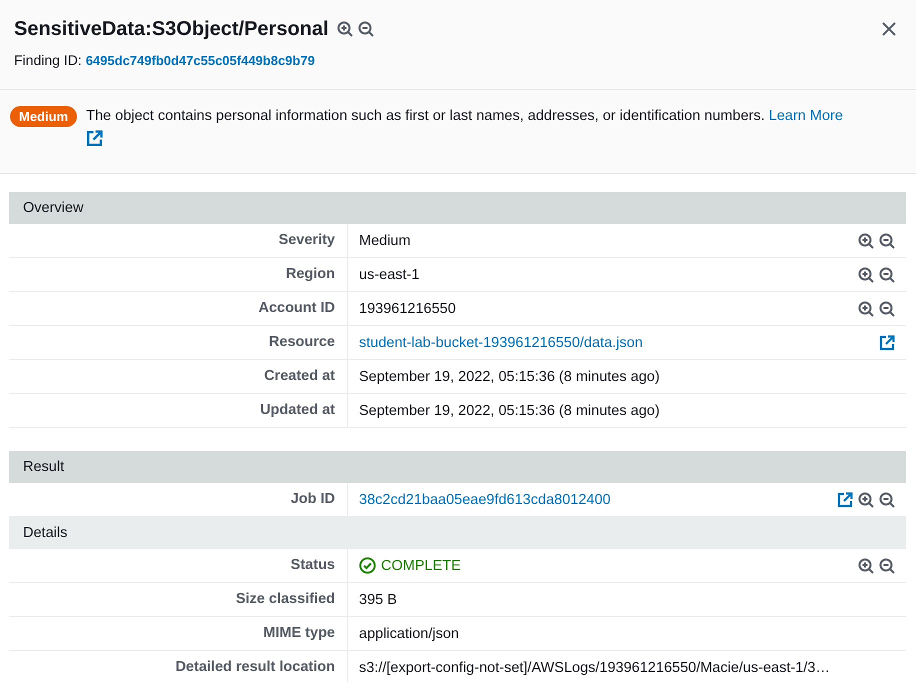 The height and width of the screenshot is (682, 916). What do you see at coordinates (178, 308) in the screenshot?
I see `field-label: Account ID` at bounding box center [178, 308].